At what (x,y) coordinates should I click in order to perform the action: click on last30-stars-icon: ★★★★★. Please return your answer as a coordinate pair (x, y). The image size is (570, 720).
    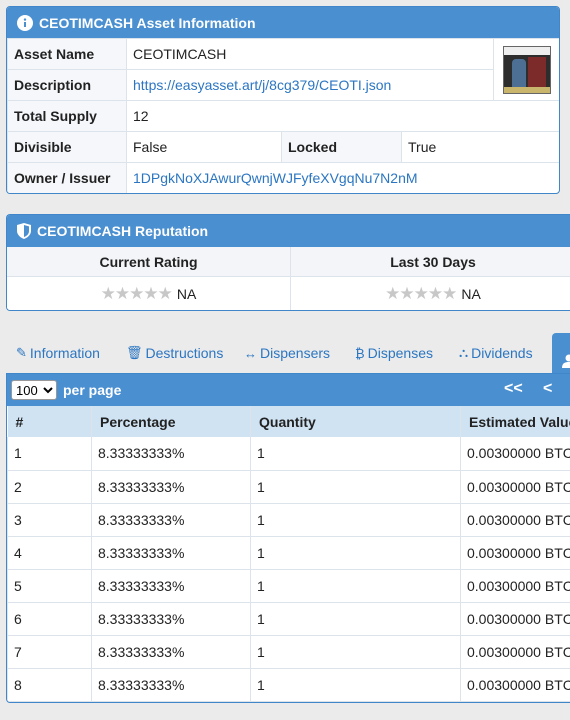
    Looking at the image, I should click on (421, 294).